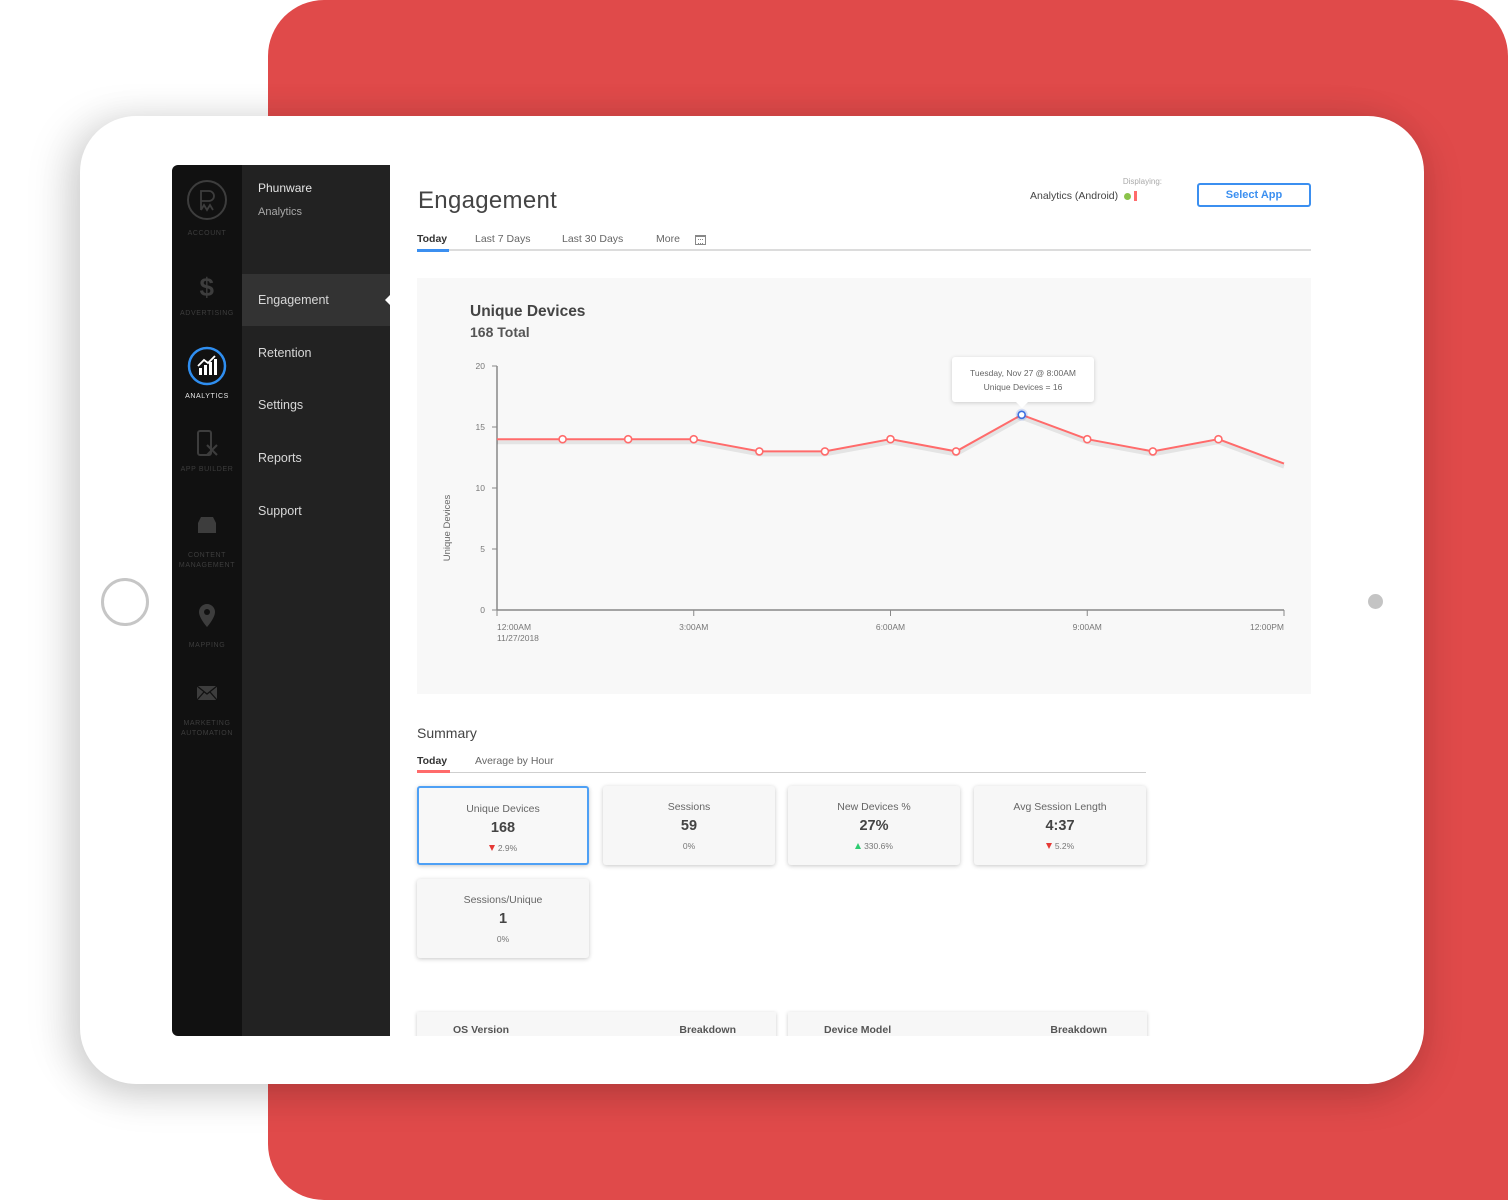  I want to click on os-version-breakdown-card: OS Version Breakdown, so click(596, 1024).